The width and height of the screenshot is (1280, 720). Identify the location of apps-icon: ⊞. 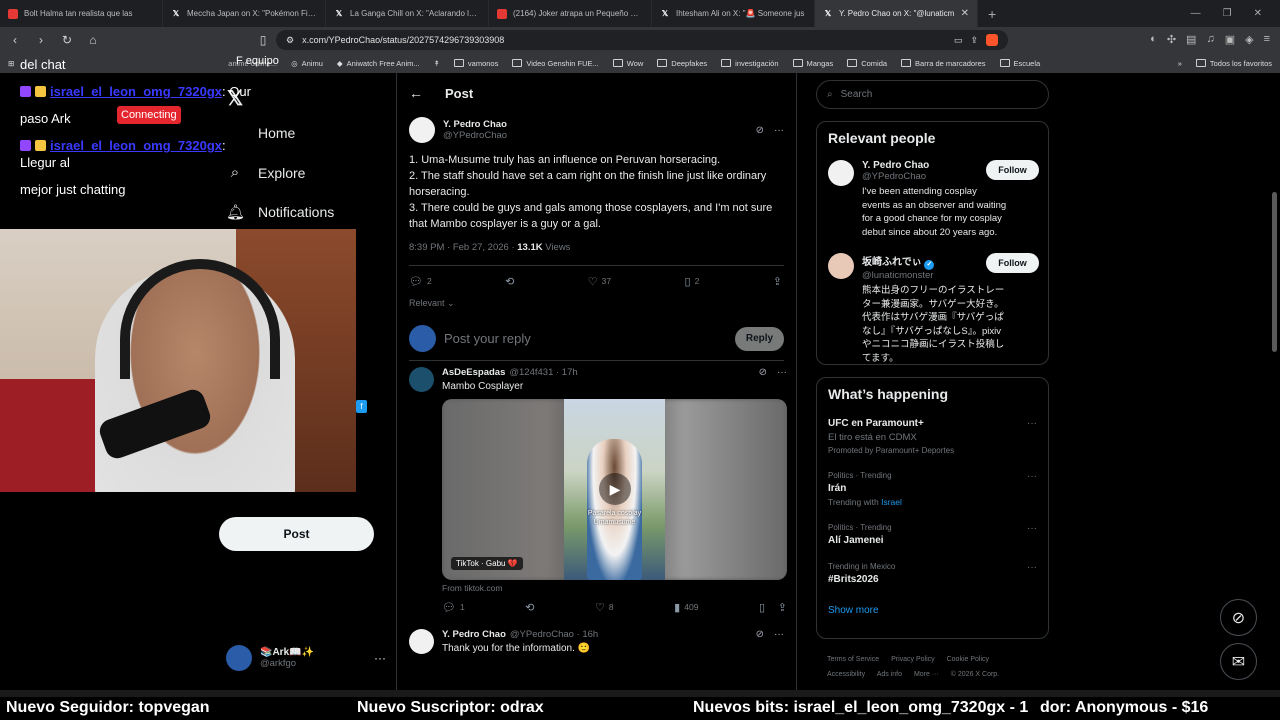
(11, 63).